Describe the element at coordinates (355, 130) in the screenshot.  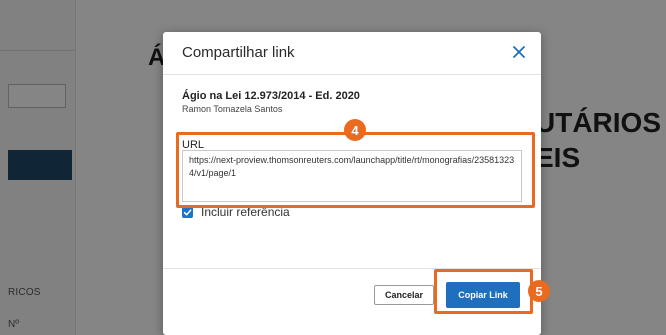
I see `step-badge-4: 4` at that location.